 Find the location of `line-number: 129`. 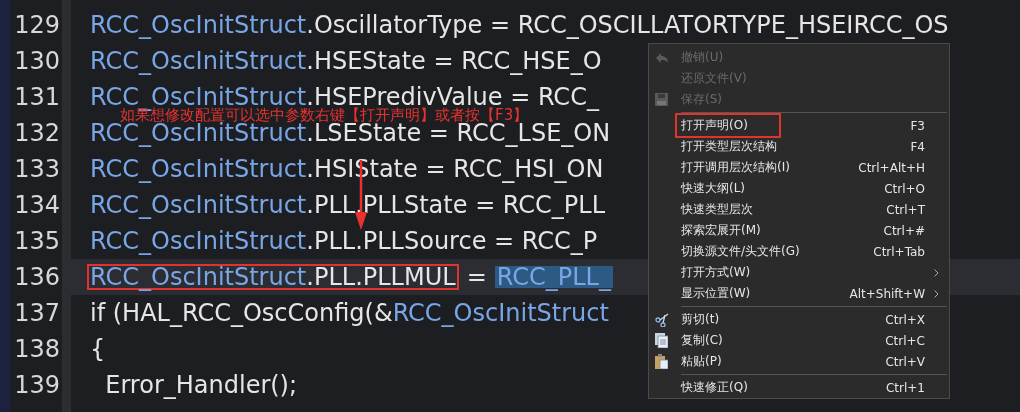

line-number: 129 is located at coordinates (36, 25).